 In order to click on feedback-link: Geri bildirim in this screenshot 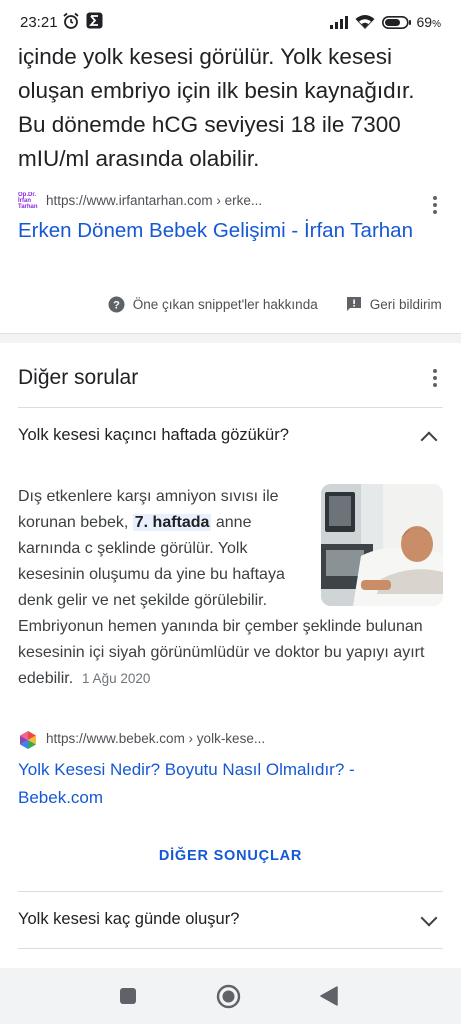, I will do `click(394, 306)`.